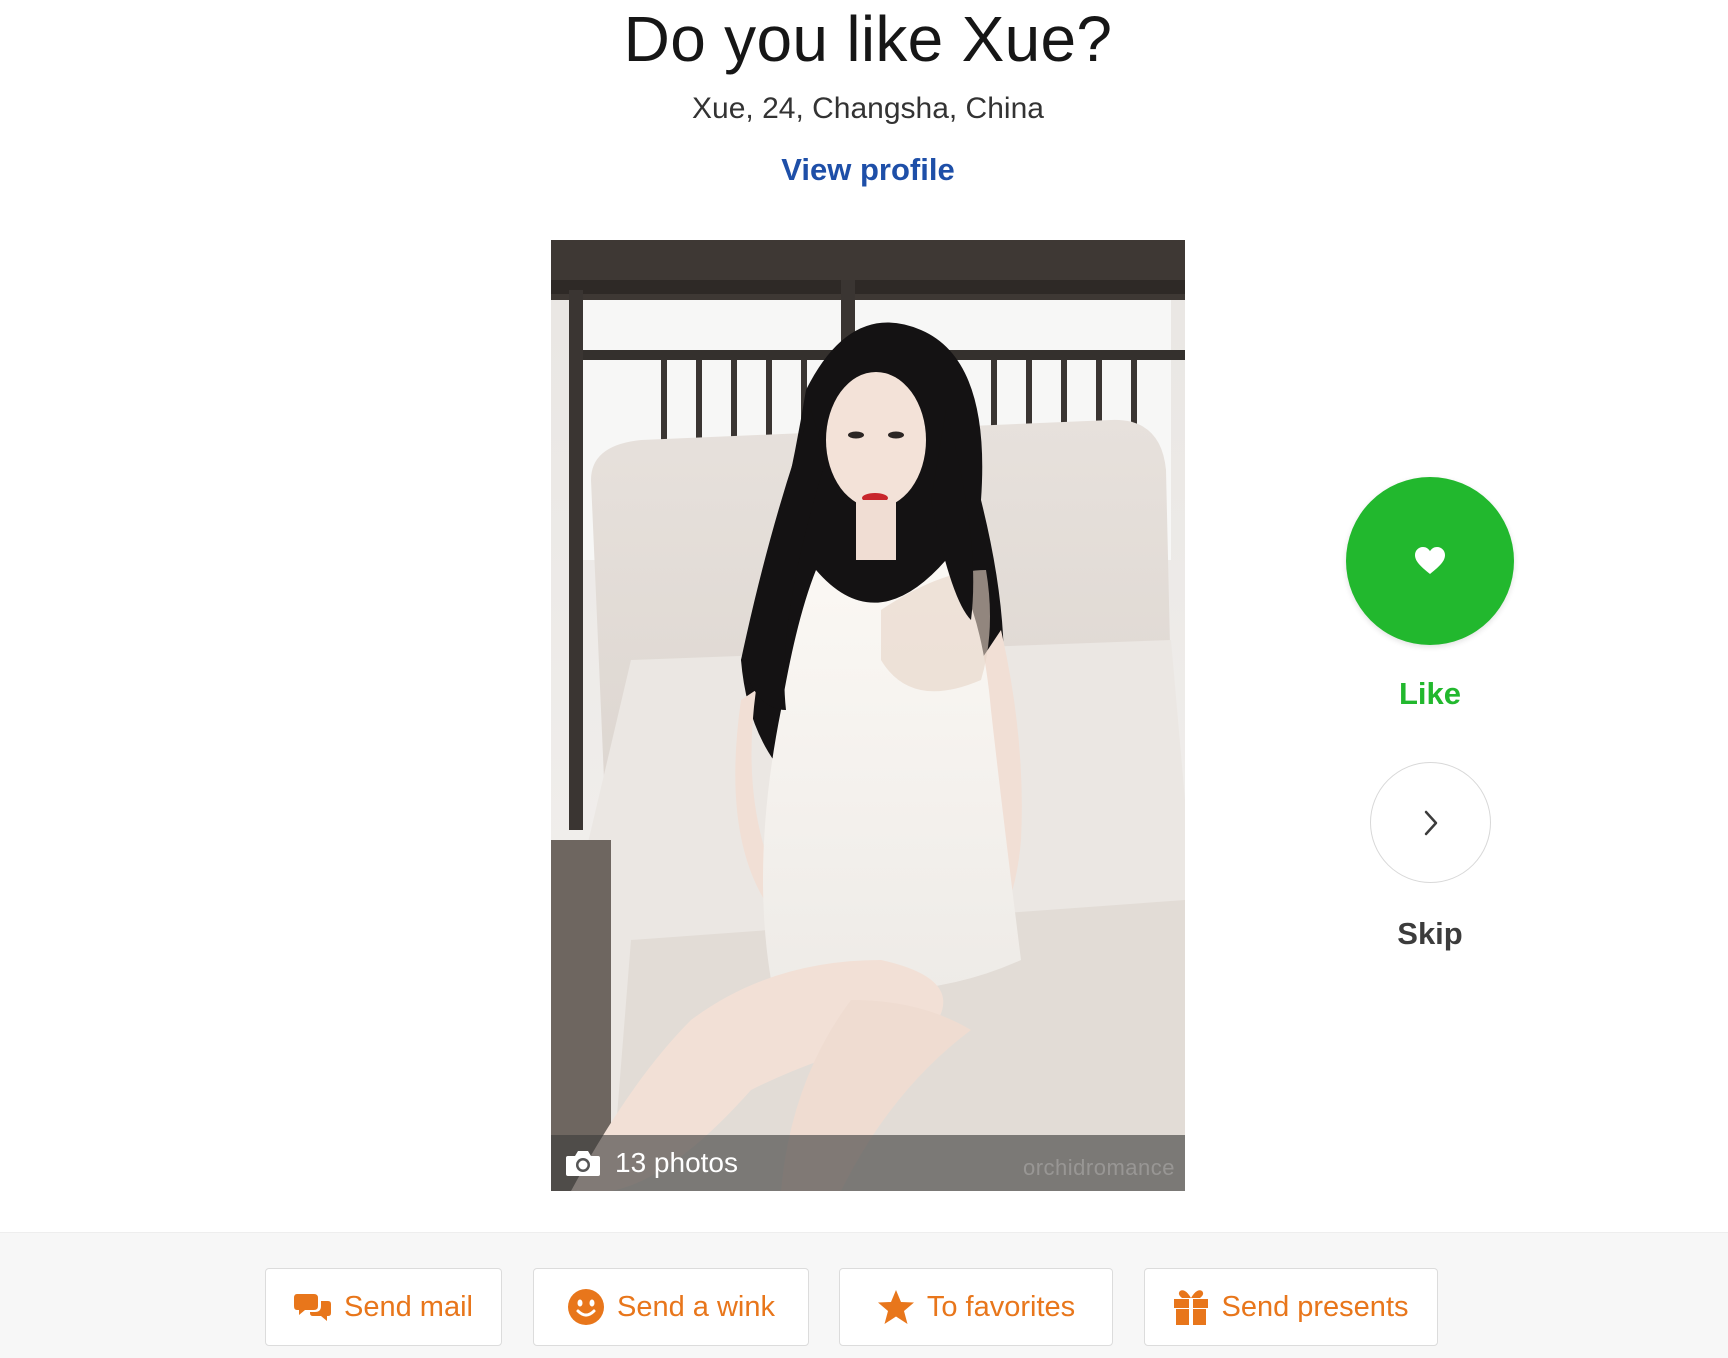 This screenshot has height=1358, width=1728. I want to click on send-wink-button: Send a wink, so click(671, 1307).